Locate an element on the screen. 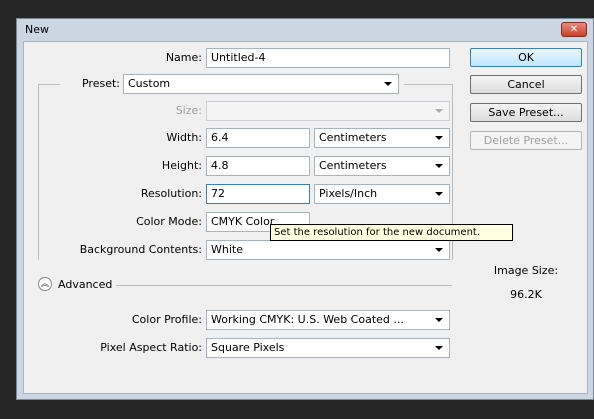 Image resolution: width=594 pixels, height=419 pixels. advanced-toggle-label: Advanced is located at coordinates (85, 284).